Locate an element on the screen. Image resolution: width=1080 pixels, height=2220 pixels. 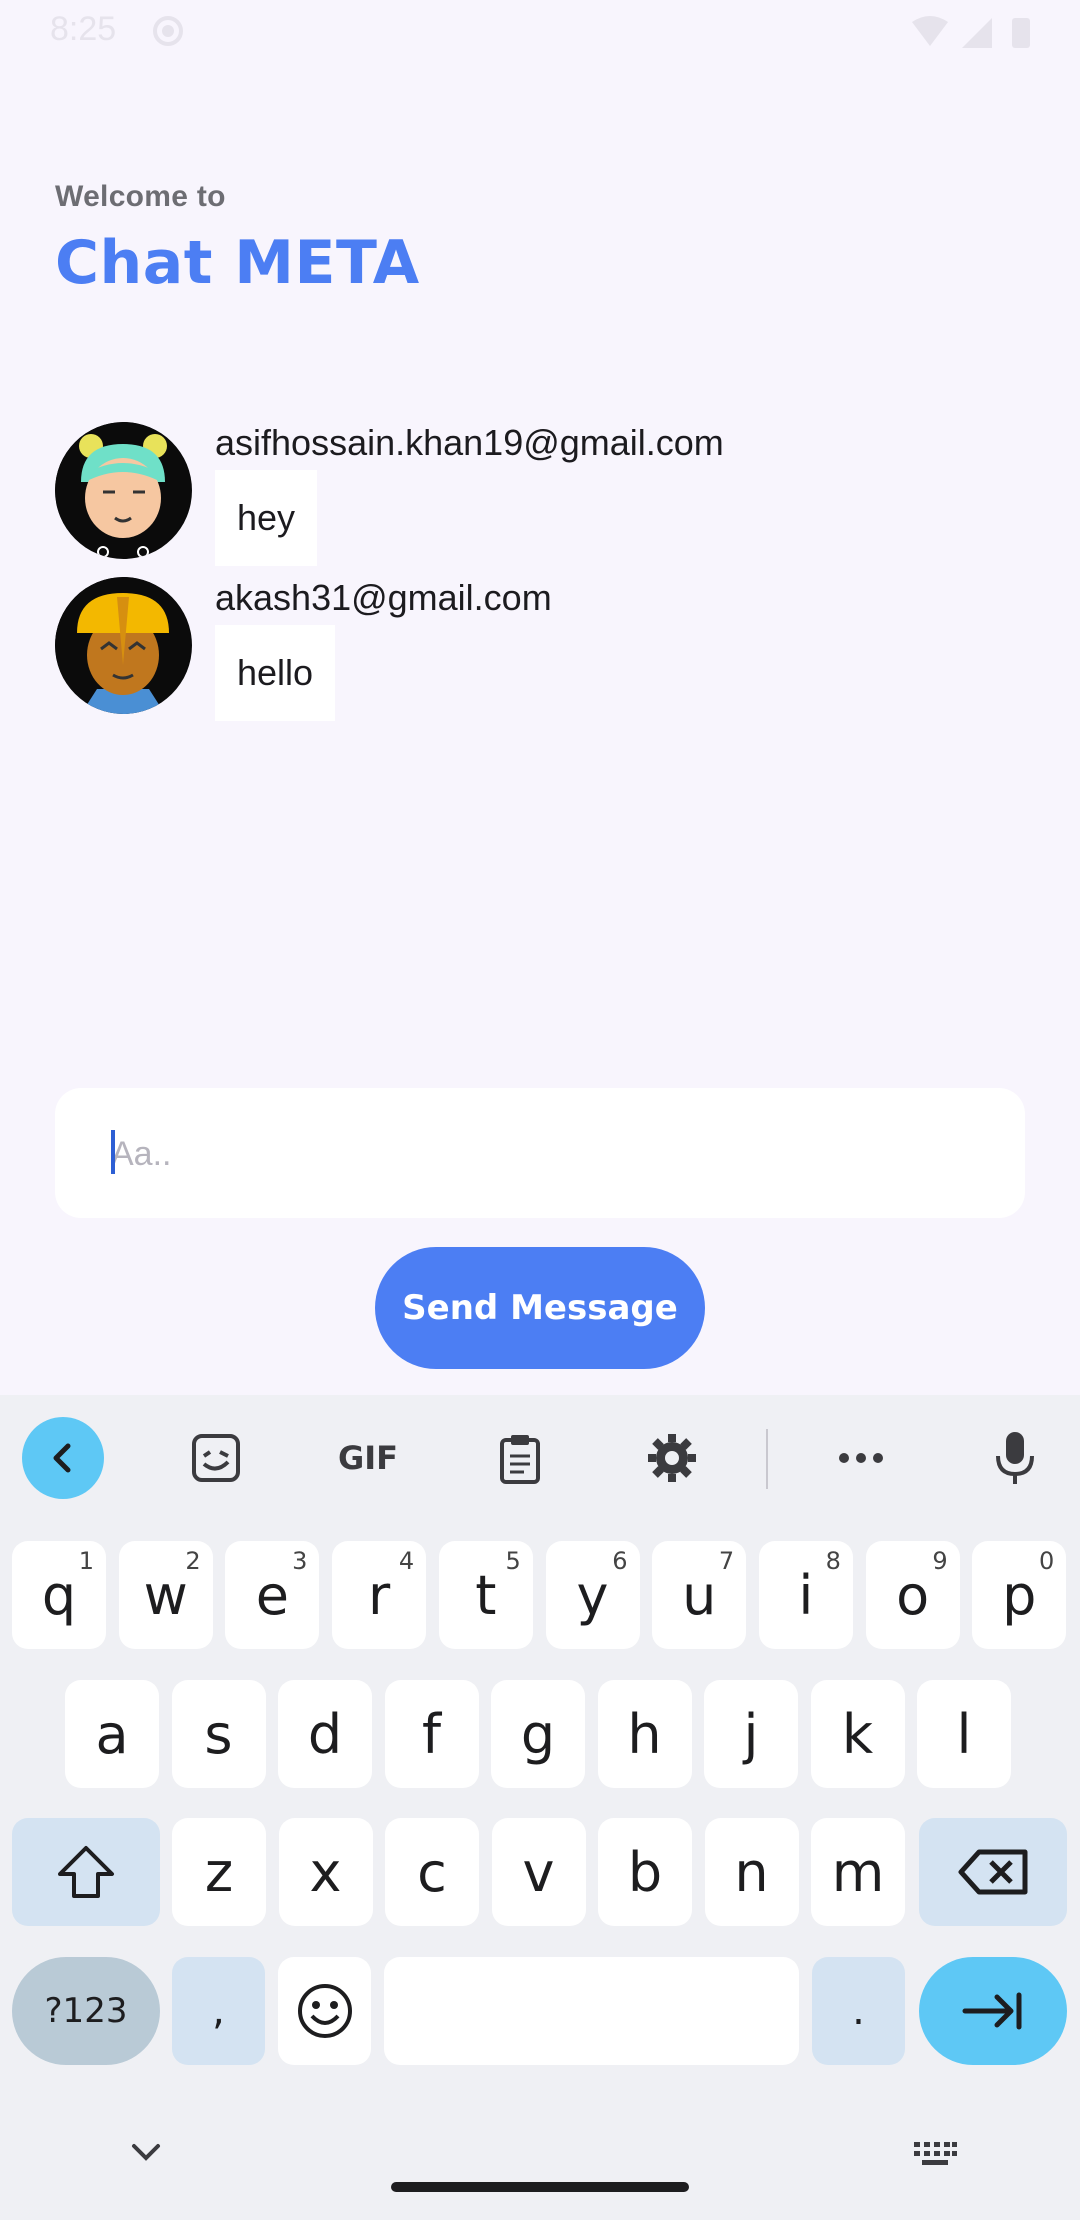
key-hint: 0 is located at coordinates (1047, 1561).